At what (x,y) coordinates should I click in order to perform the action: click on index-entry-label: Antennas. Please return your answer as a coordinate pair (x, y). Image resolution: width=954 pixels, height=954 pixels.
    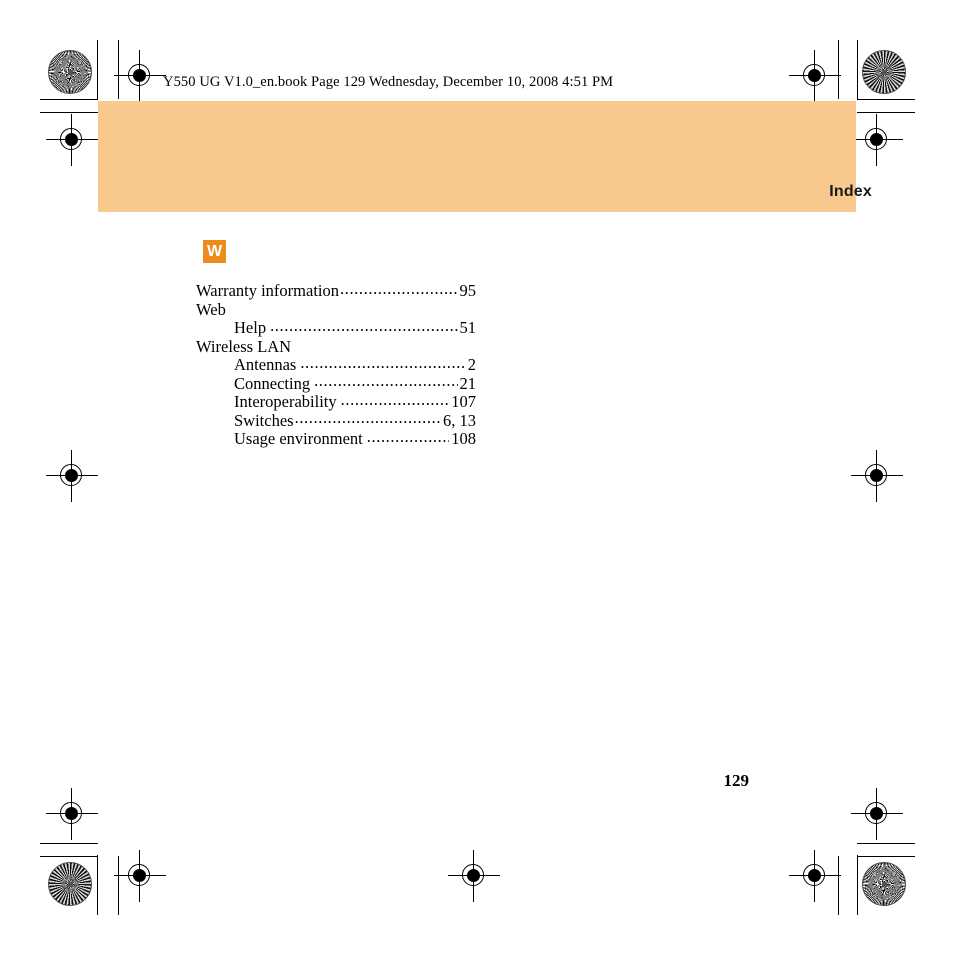
    Looking at the image, I should click on (265, 364).